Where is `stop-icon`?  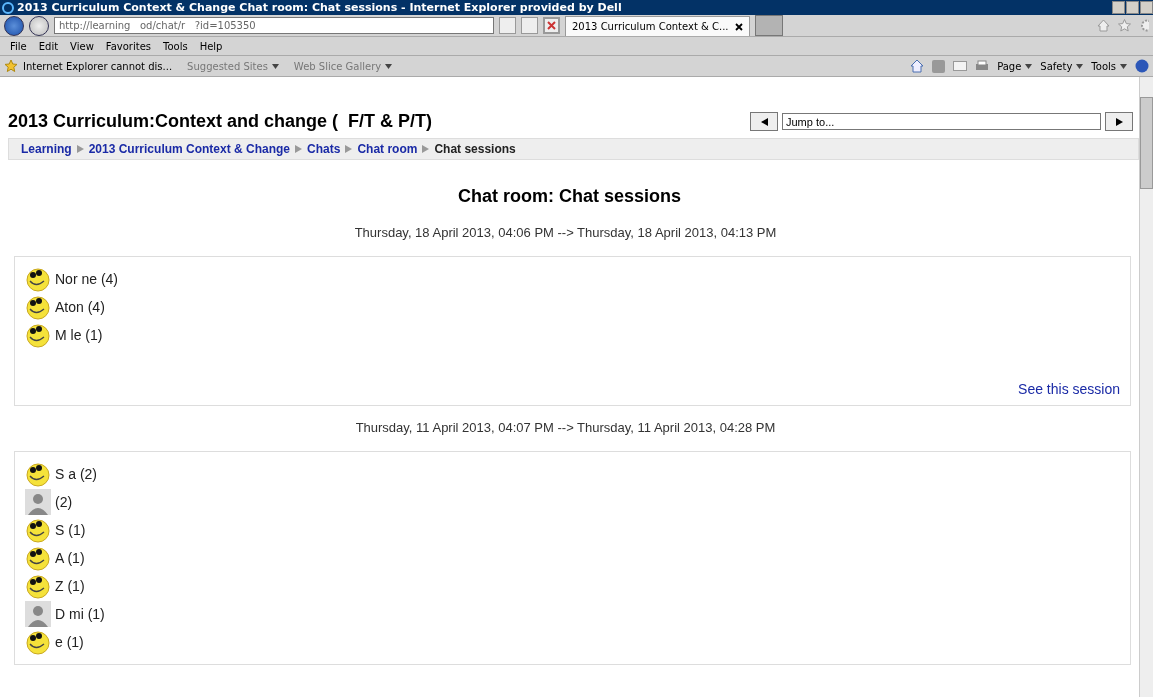
stop-icon is located at coordinates (551, 25).